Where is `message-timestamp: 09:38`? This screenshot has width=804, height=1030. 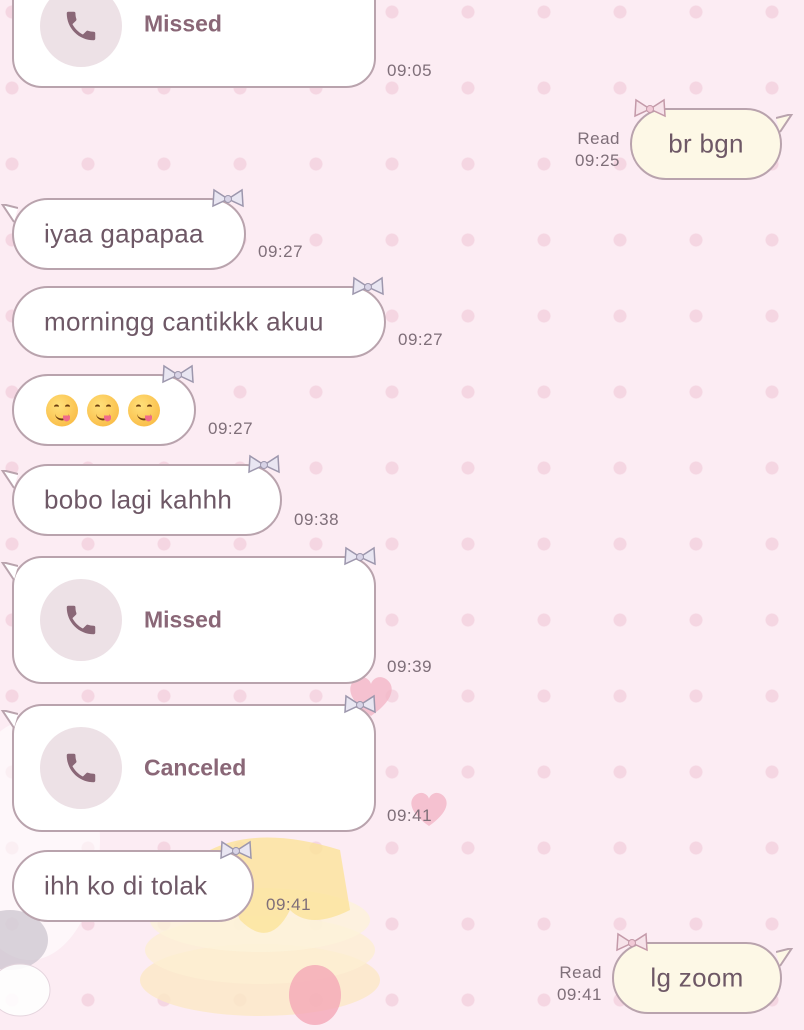
message-timestamp: 09:38 is located at coordinates (317, 519).